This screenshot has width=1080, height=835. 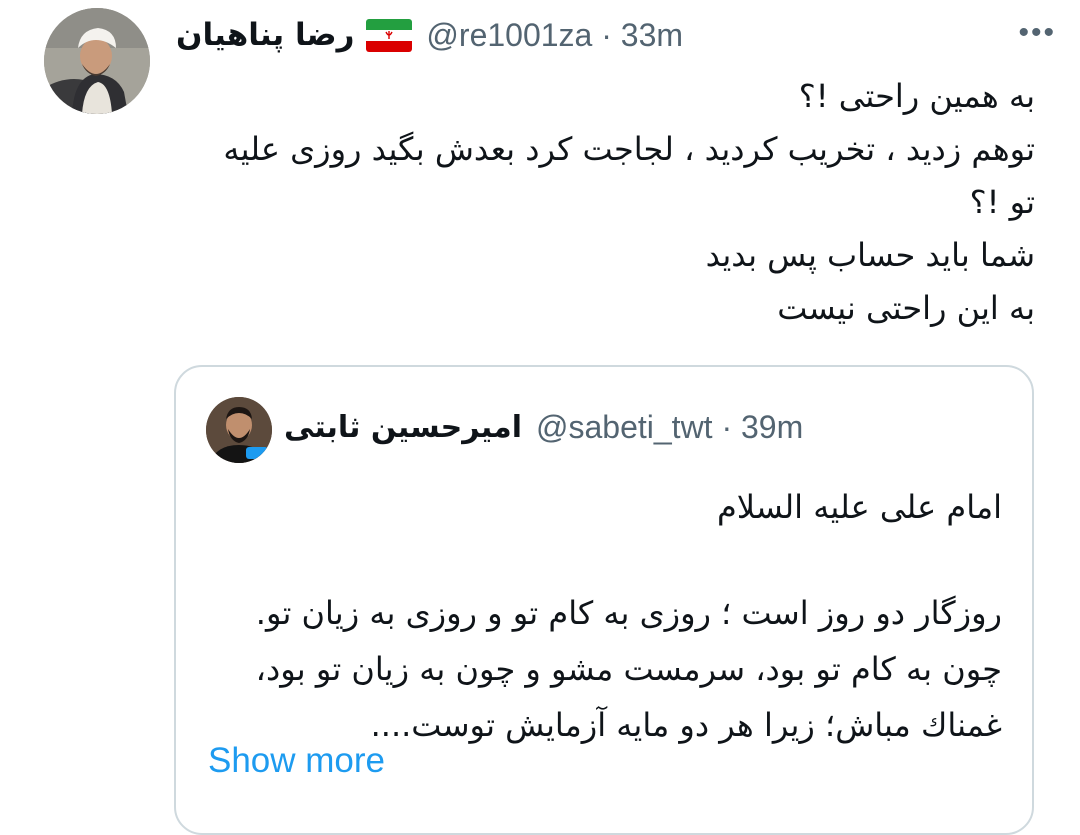 I want to click on more-horizontal-icon: •••, so click(x=1037, y=33).